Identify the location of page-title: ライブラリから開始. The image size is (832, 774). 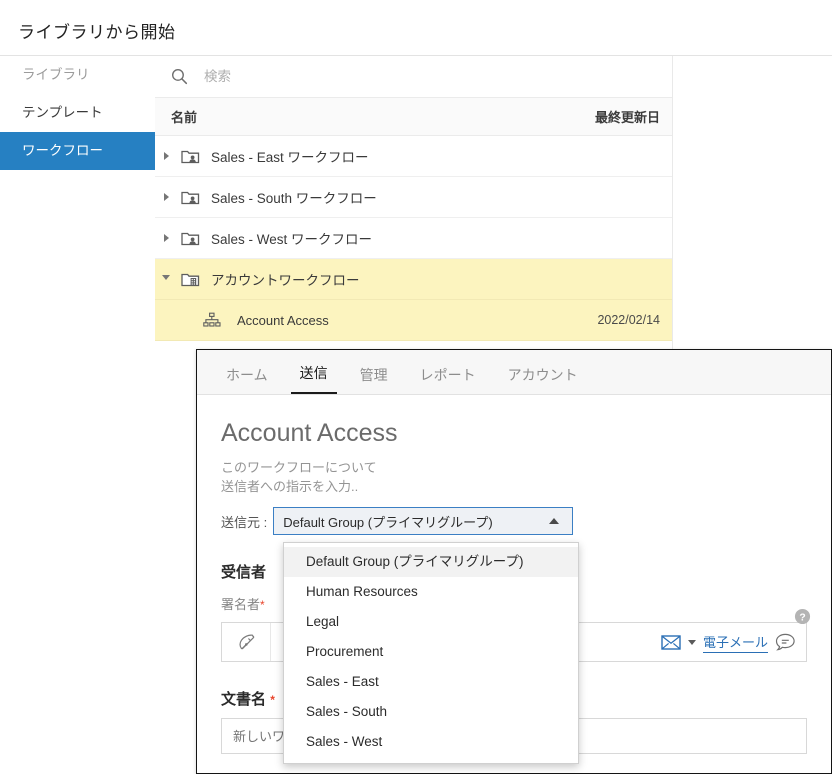
(97, 32).